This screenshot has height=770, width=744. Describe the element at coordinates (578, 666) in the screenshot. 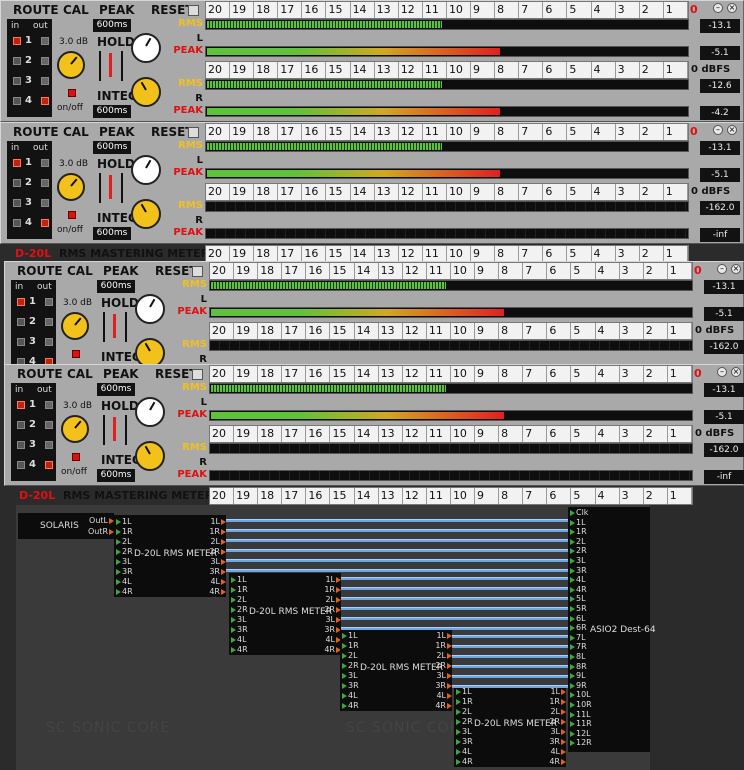

I see `input-port: 8R` at that location.